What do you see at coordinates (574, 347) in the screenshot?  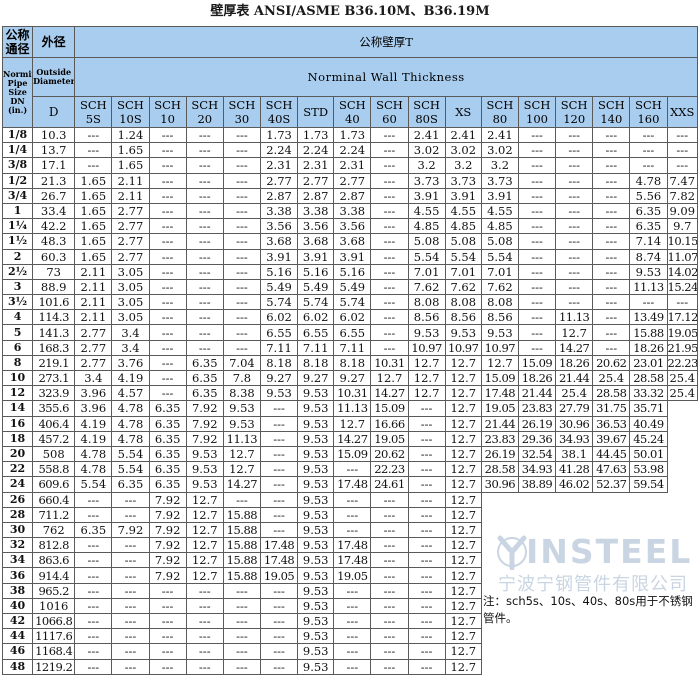 I see `cell-wall-thickness: 14.27` at bounding box center [574, 347].